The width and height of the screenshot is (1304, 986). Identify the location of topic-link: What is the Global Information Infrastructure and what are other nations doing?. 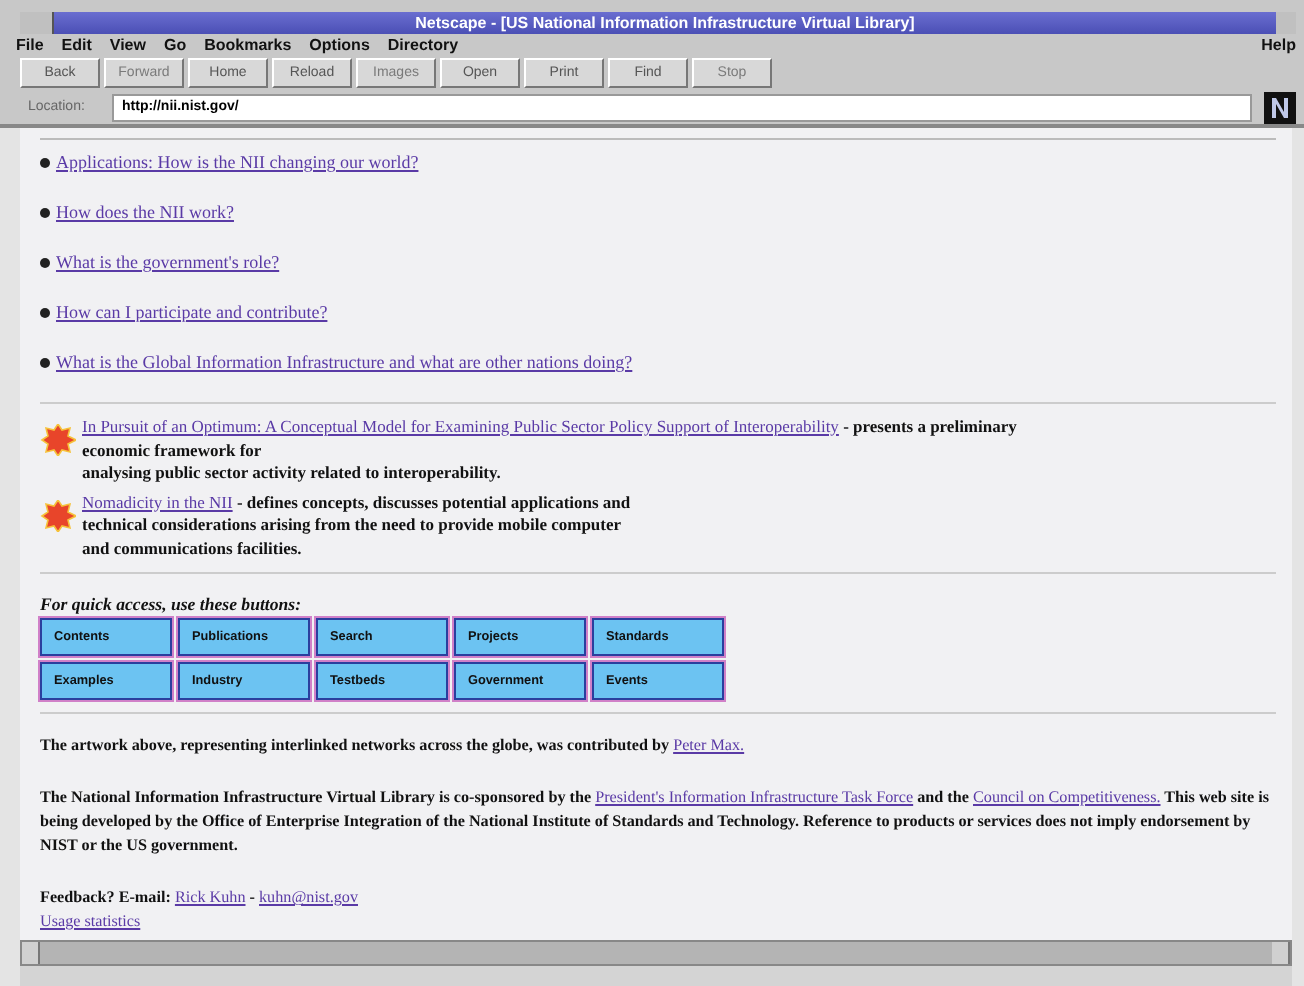
(344, 362).